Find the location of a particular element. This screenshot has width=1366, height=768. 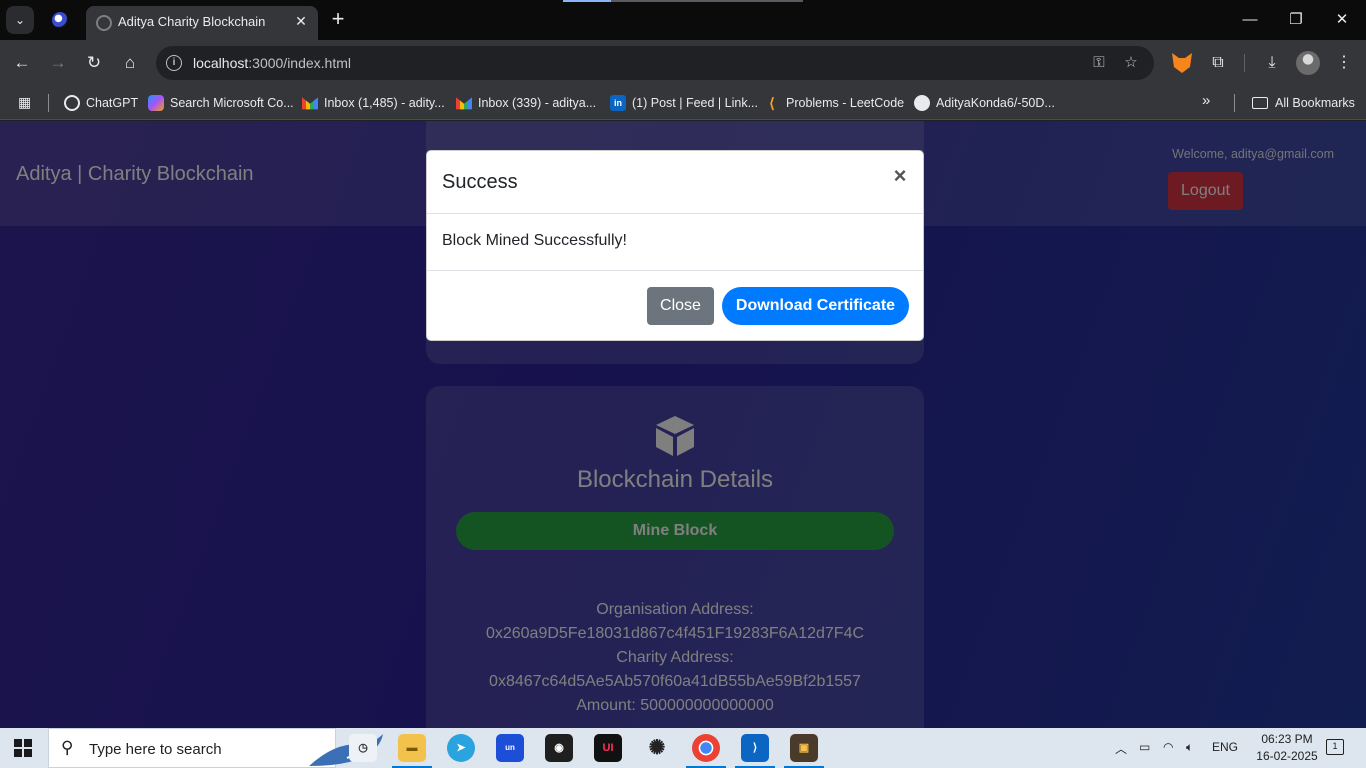

clock-time: 06:23 PM is located at coordinates (1287, 739).